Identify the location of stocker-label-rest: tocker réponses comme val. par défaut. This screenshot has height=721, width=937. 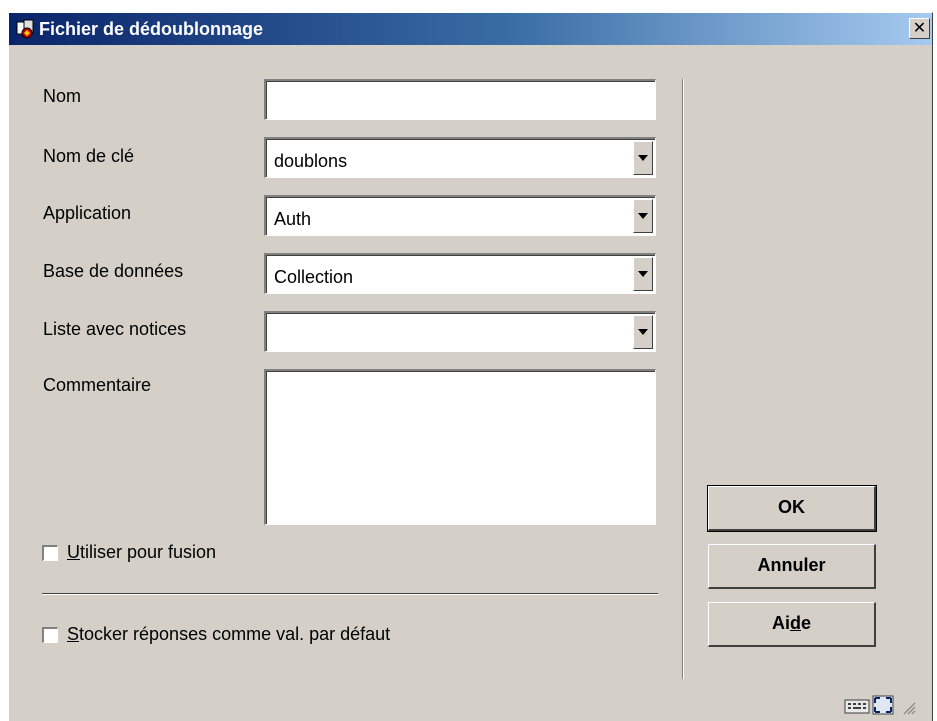
(235, 634).